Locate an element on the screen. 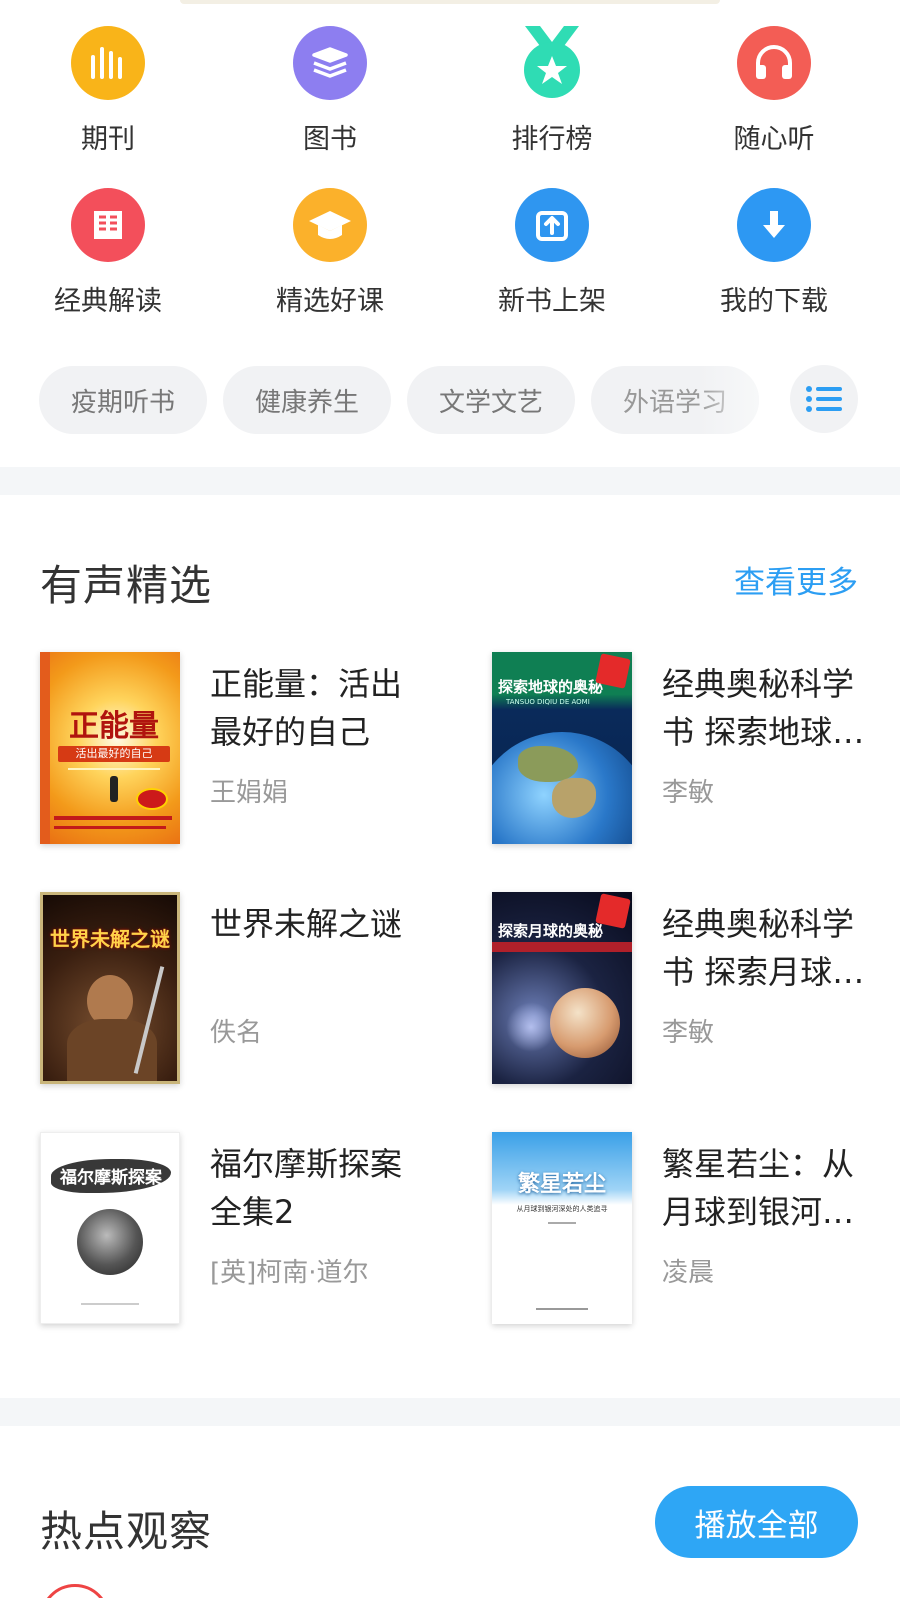 Image resolution: width=900 pixels, height=1598 pixels. bars-icon is located at coordinates (108, 63).